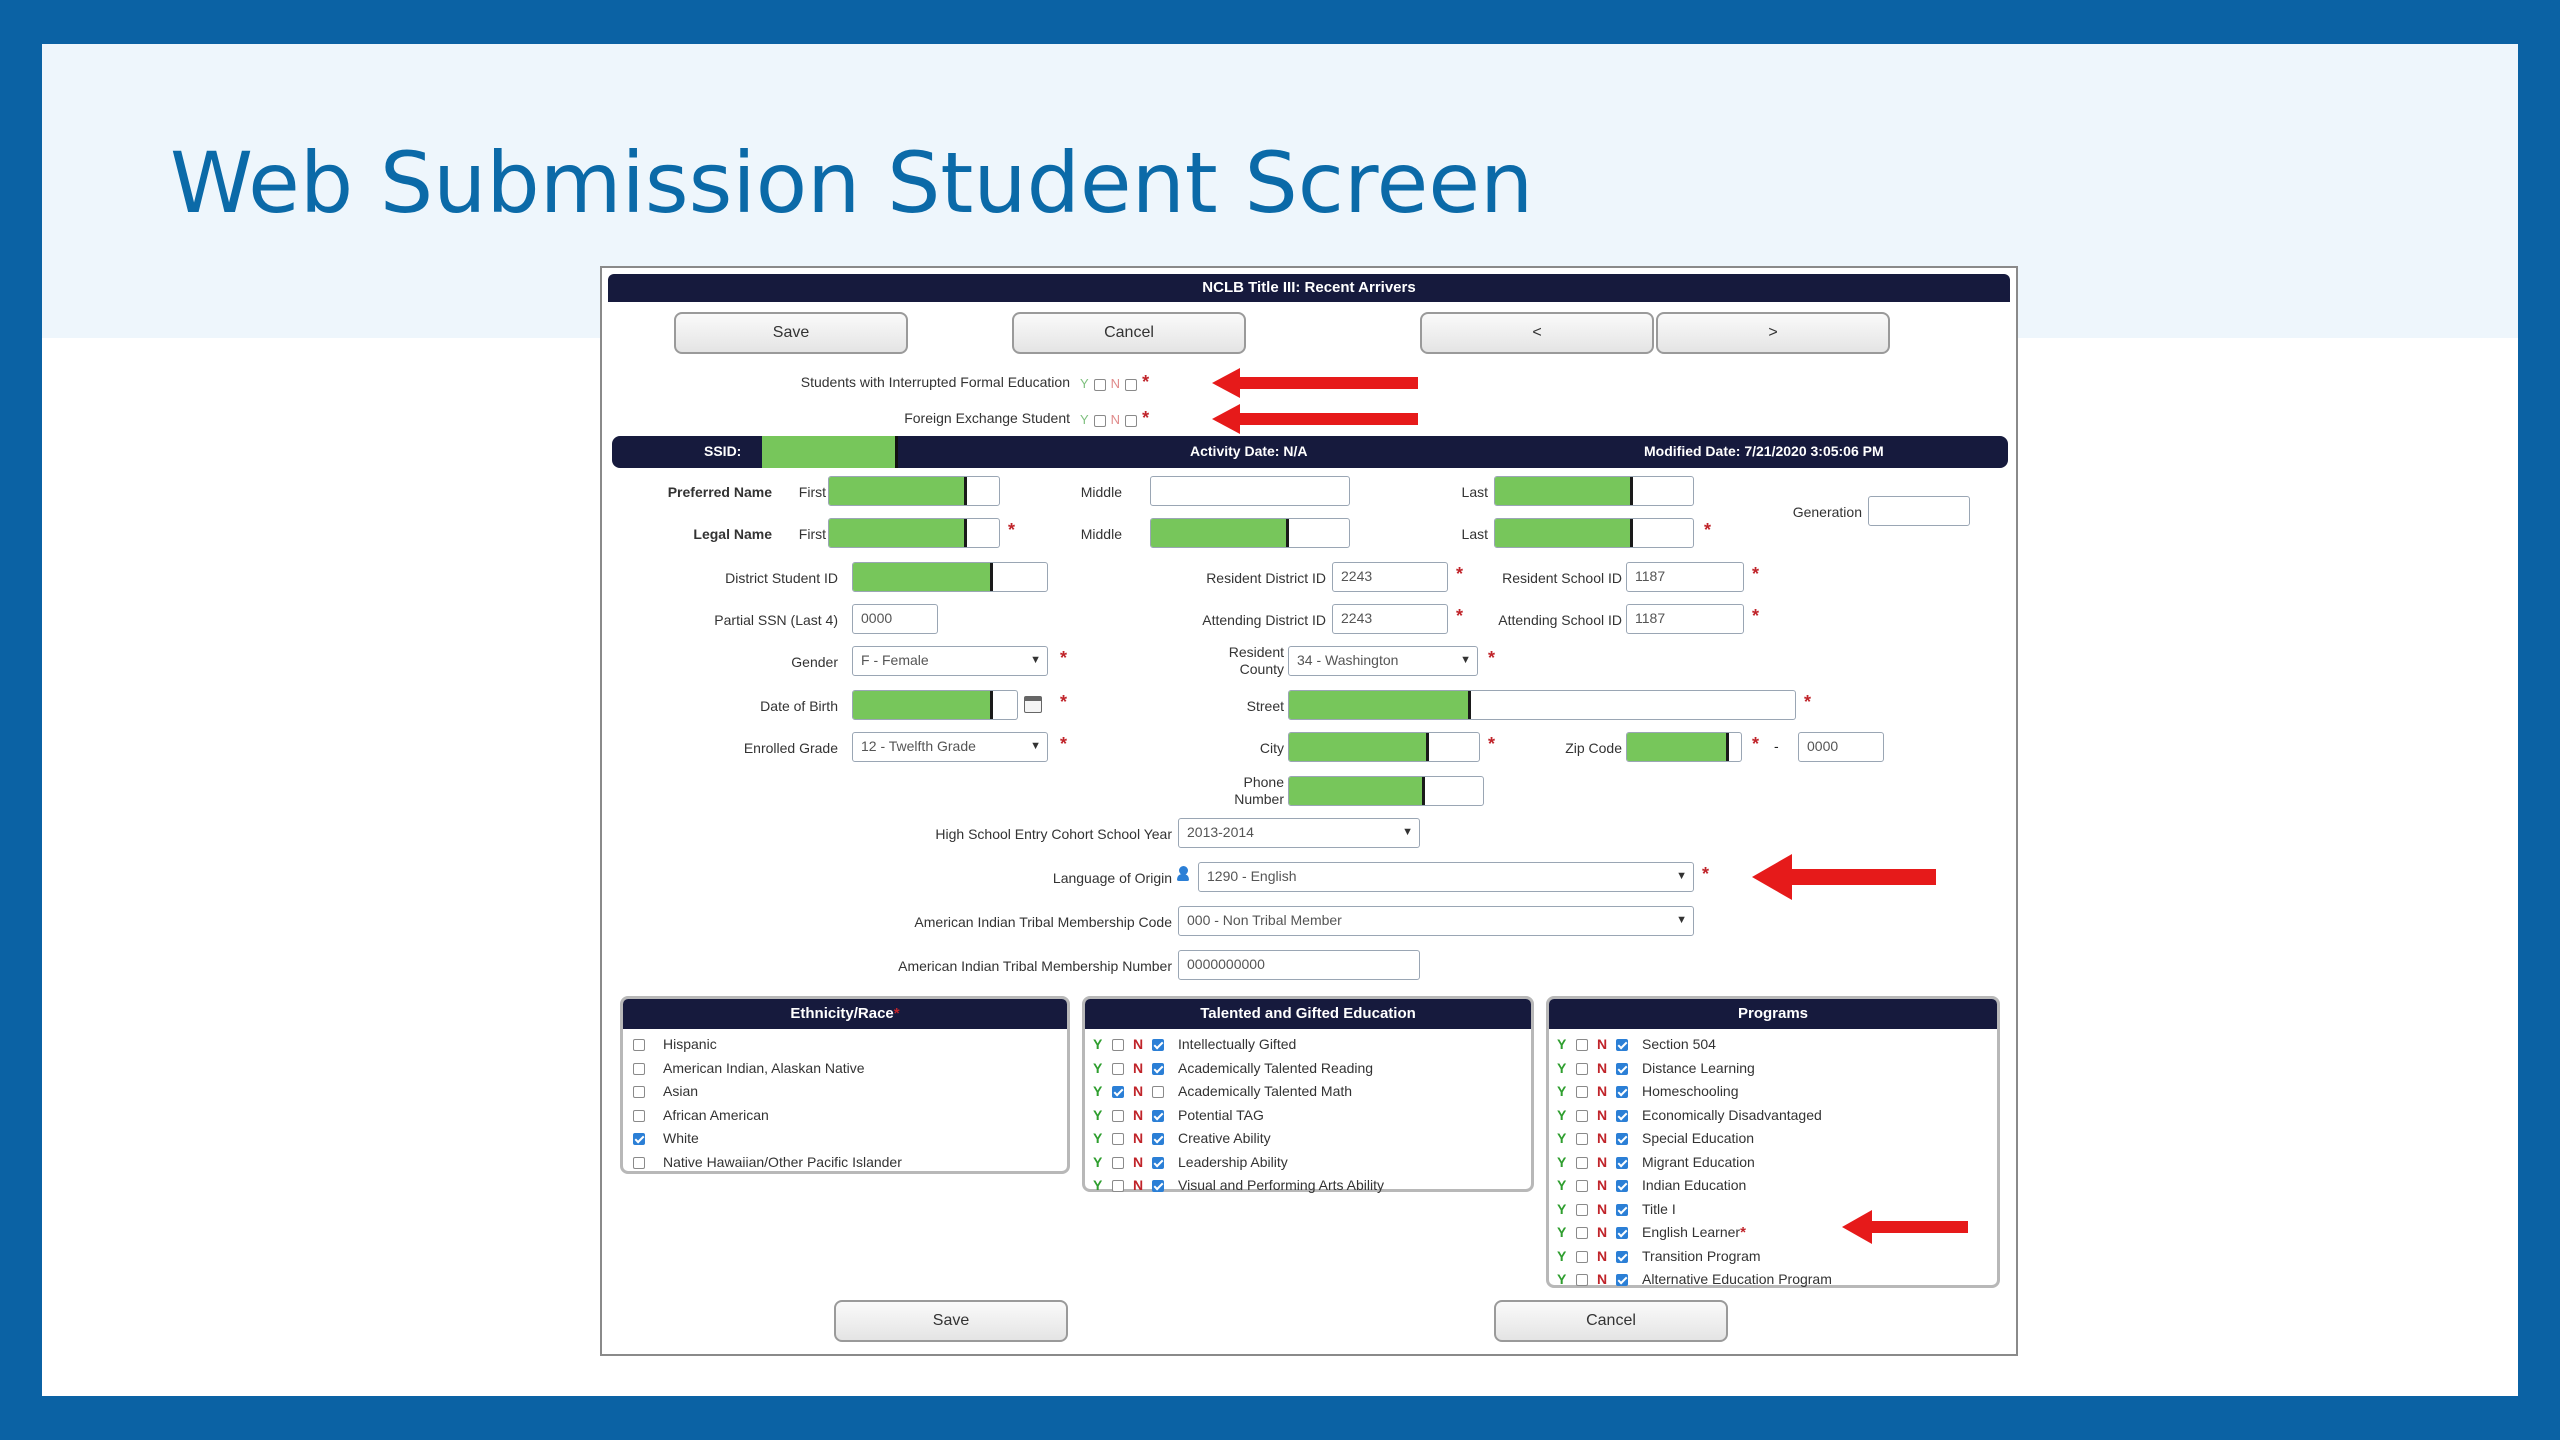 This screenshot has width=2560, height=1440. What do you see at coordinates (914, 491) in the screenshot?
I see `preferred-first-input` at bounding box center [914, 491].